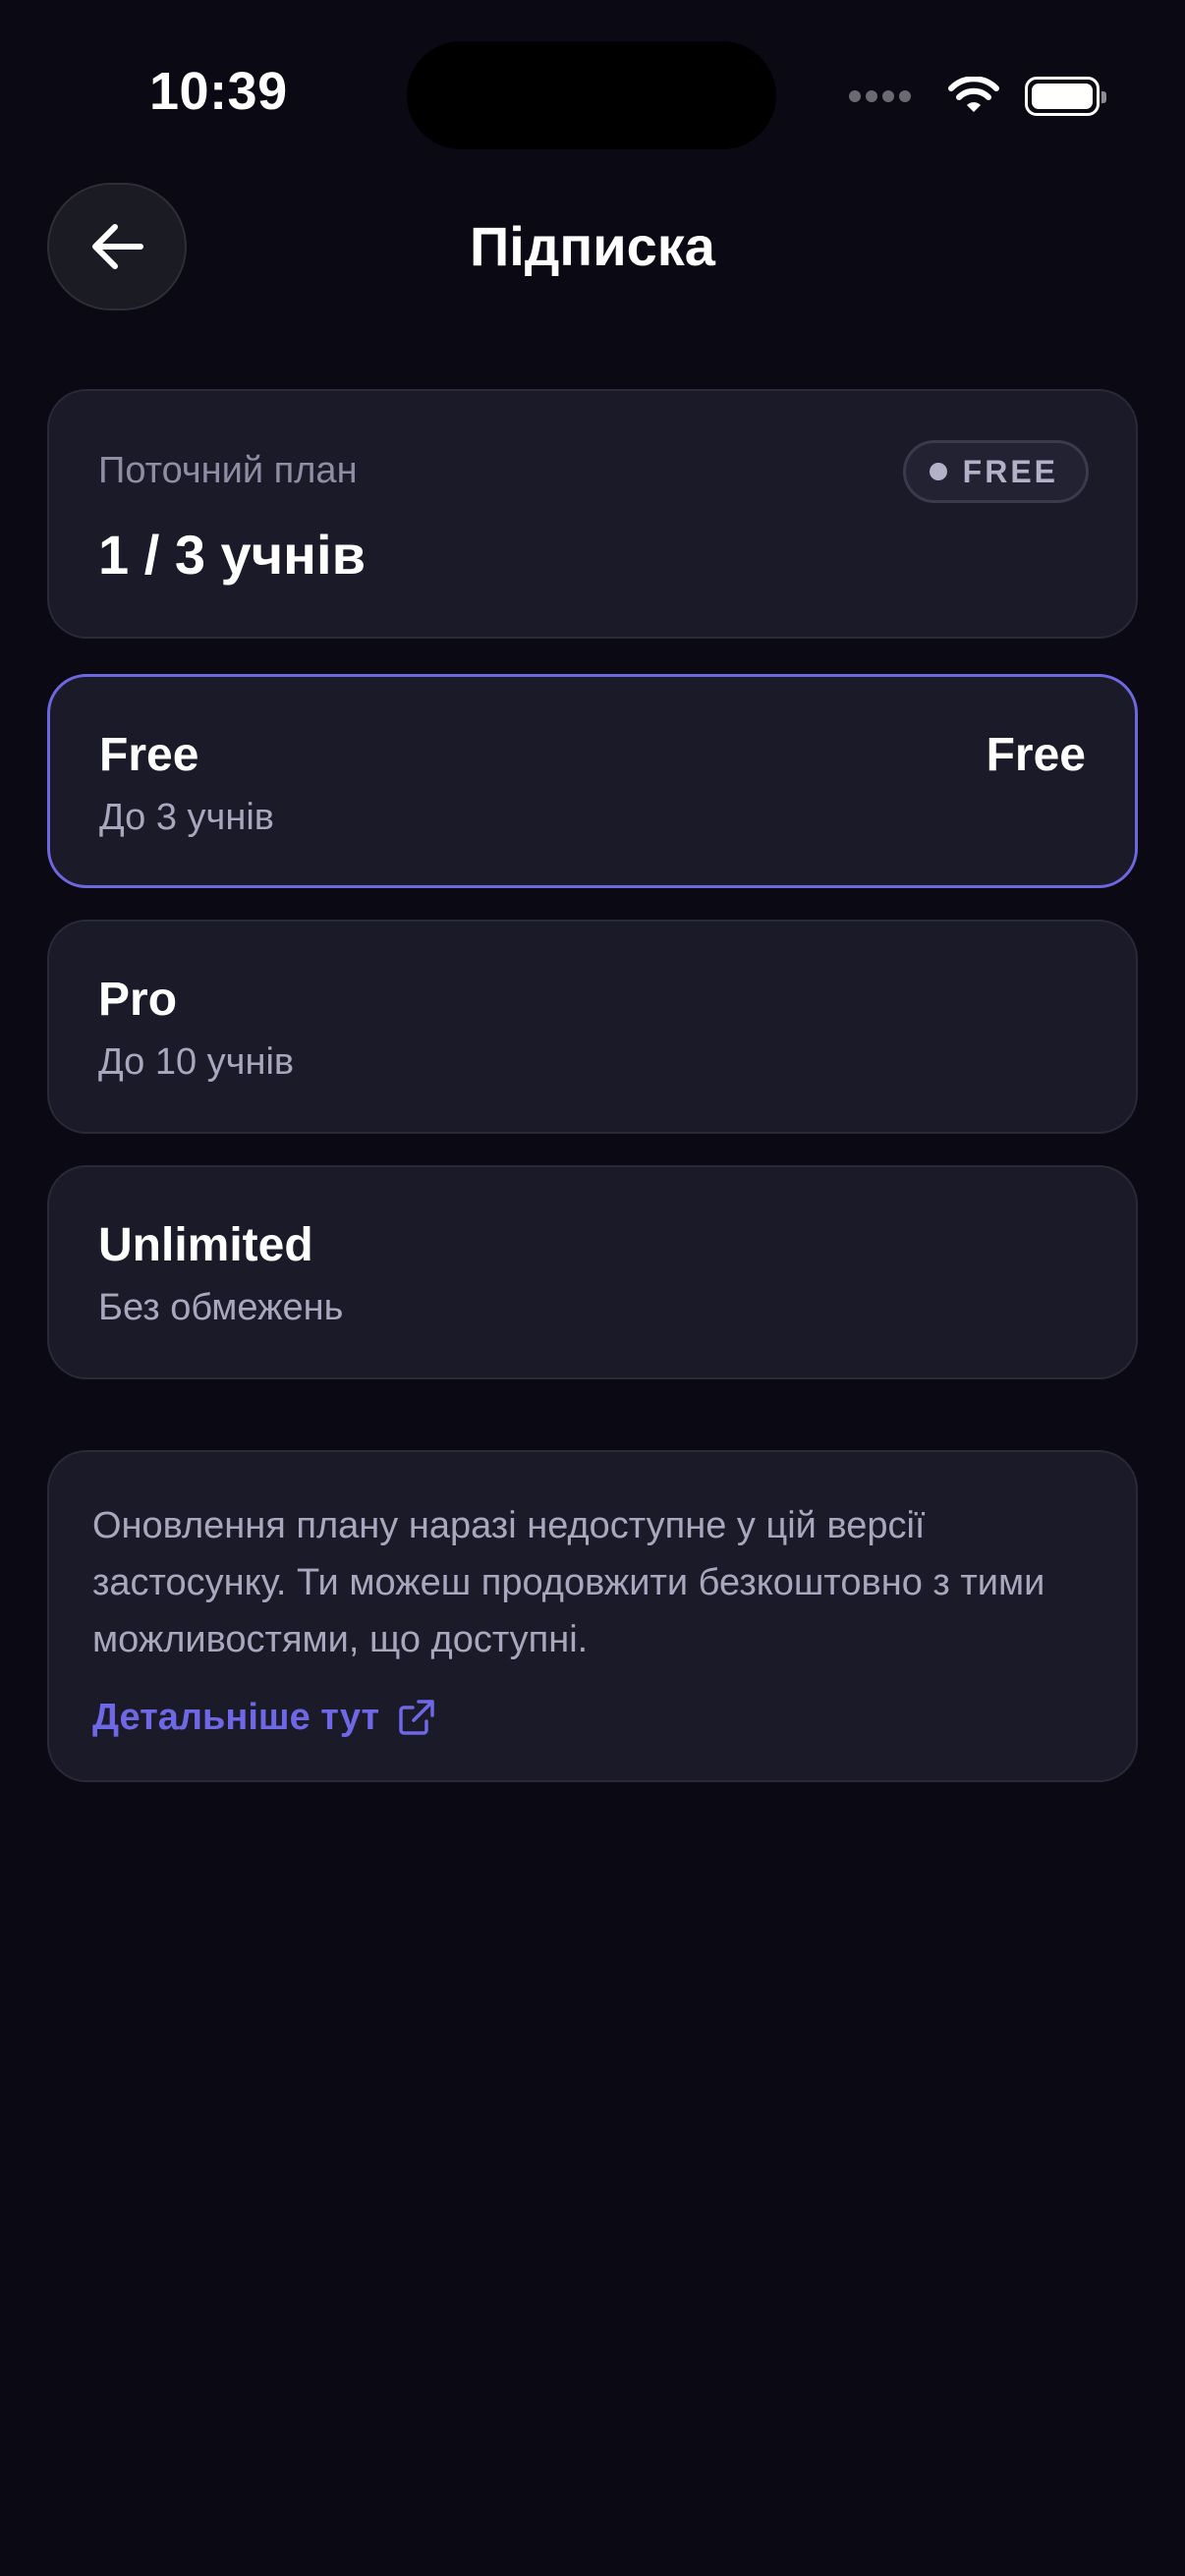 The height and width of the screenshot is (2576, 1185). What do you see at coordinates (974, 94) in the screenshot?
I see `wifi-icon` at bounding box center [974, 94].